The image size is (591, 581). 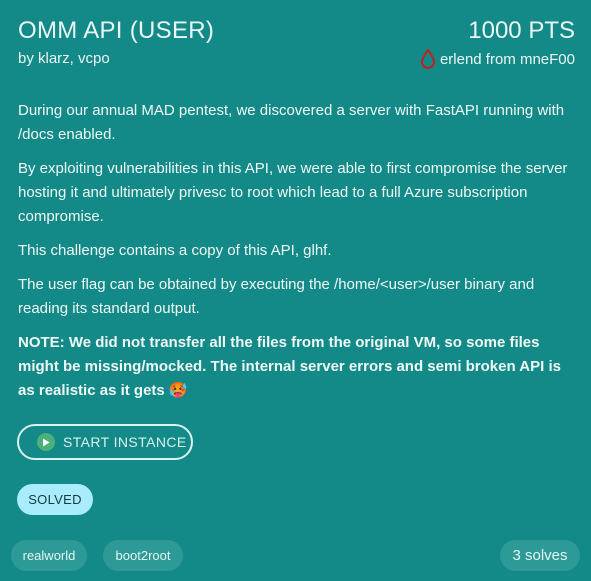 I want to click on solves-count: 3 solves, so click(x=540, y=555).